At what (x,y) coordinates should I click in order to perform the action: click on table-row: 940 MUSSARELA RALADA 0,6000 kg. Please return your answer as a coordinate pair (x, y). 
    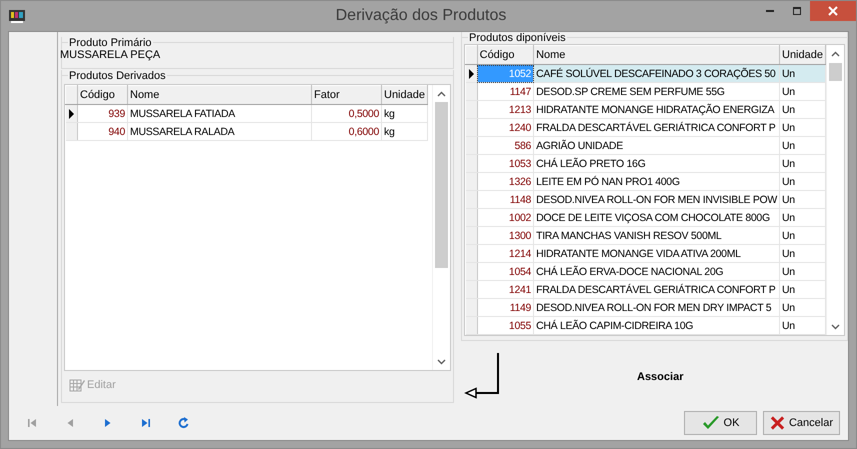
    Looking at the image, I should click on (247, 131).